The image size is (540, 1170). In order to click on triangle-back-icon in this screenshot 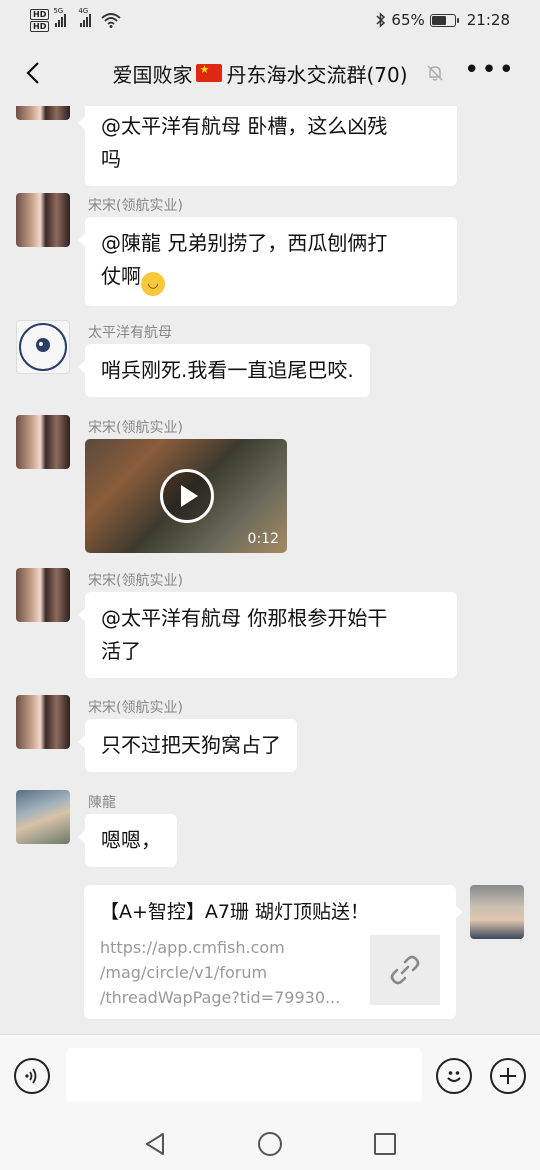, I will do `click(155, 1144)`.